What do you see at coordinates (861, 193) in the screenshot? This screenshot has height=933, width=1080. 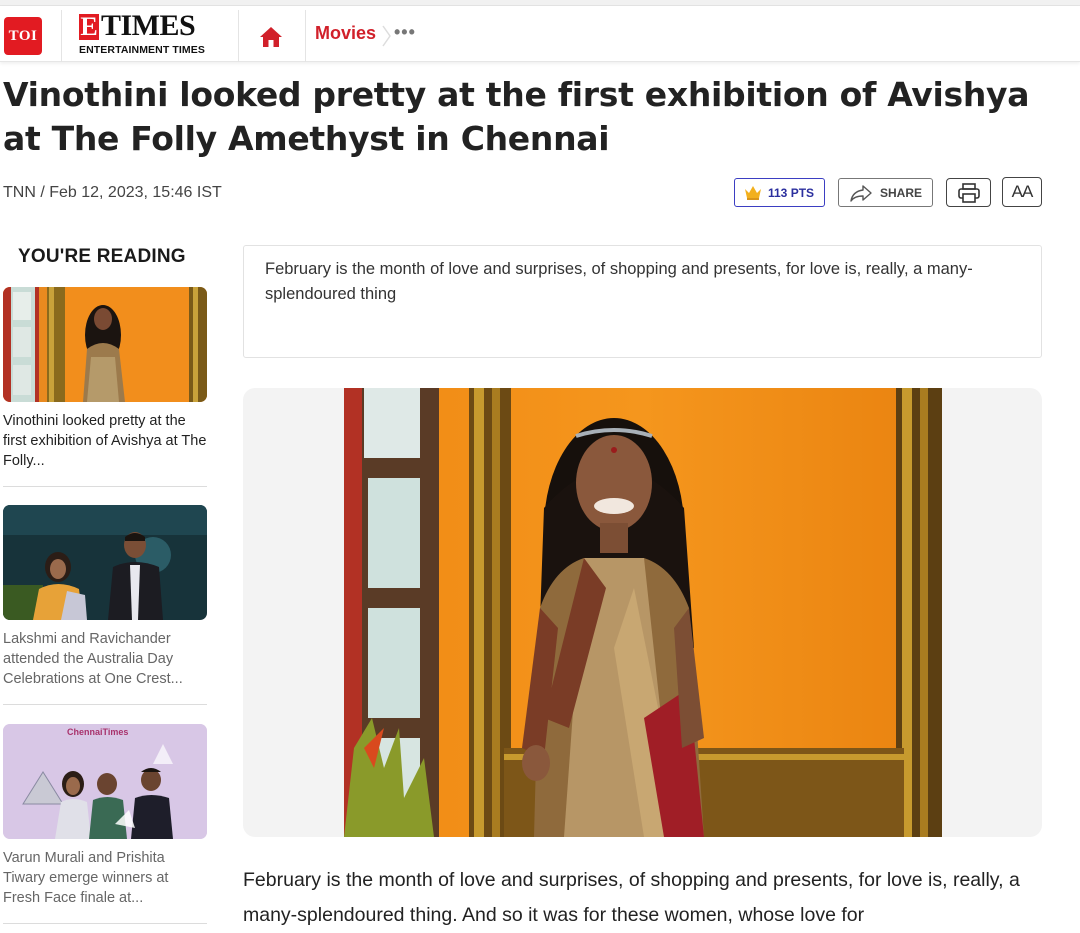 I see `share-arrow-icon` at bounding box center [861, 193].